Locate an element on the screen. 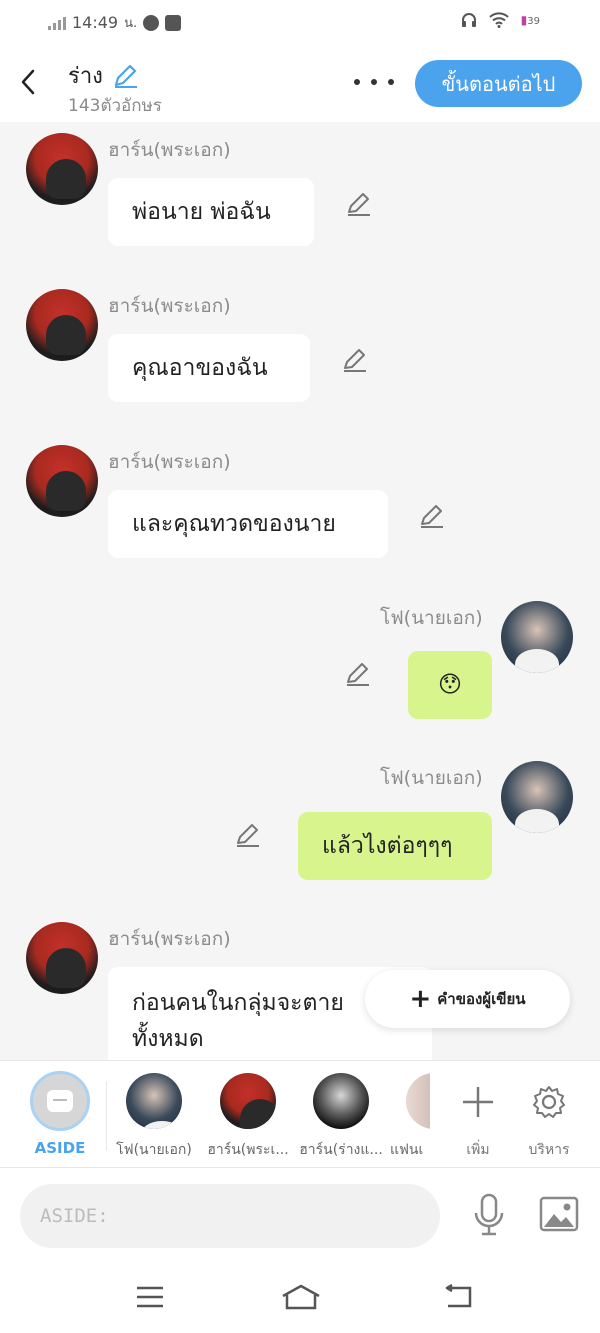 The image size is (600, 1333). next-step-button: ขั้นตอนต่อไป is located at coordinates (498, 83).